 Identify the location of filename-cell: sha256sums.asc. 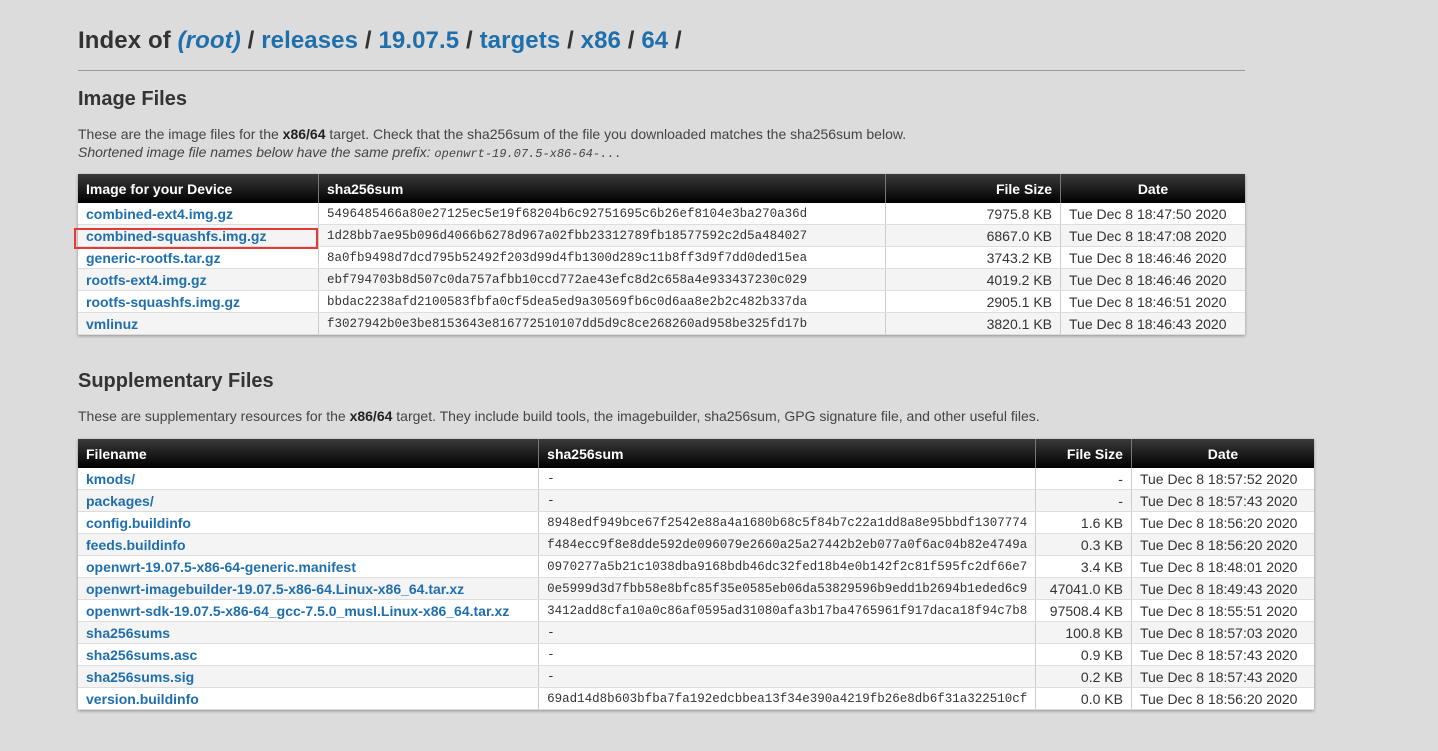
(309, 654).